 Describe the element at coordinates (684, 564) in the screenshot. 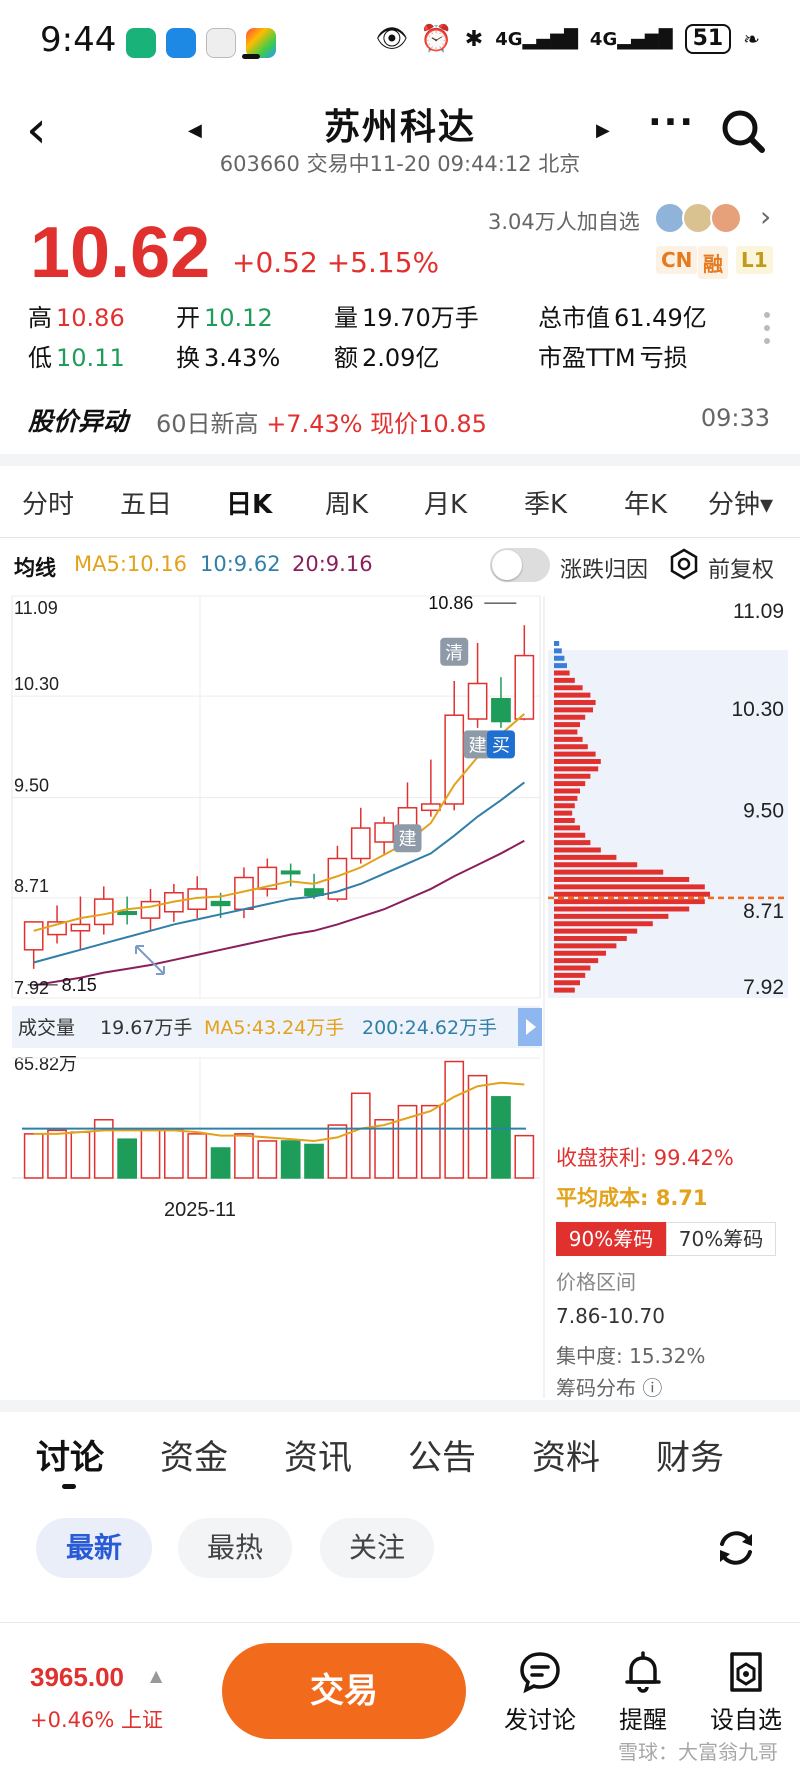

I see `settings-icon` at that location.